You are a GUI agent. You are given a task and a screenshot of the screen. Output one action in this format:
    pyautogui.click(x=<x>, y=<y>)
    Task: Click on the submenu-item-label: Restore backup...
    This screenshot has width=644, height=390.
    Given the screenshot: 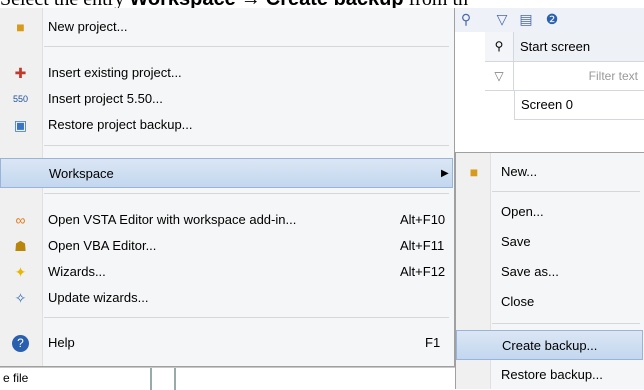 What is the action you would take?
    pyautogui.click(x=552, y=374)
    